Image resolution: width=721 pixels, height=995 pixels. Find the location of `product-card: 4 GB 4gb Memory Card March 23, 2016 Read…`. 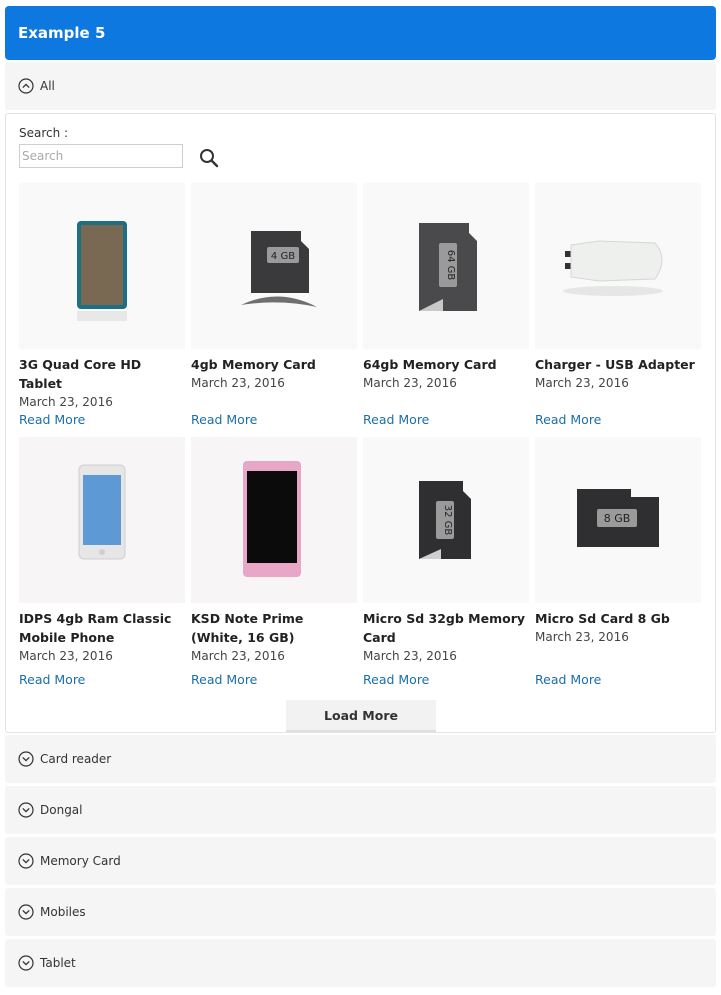

product-card: 4 GB 4gb Memory Card March 23, 2016 Read… is located at coordinates (274, 305).